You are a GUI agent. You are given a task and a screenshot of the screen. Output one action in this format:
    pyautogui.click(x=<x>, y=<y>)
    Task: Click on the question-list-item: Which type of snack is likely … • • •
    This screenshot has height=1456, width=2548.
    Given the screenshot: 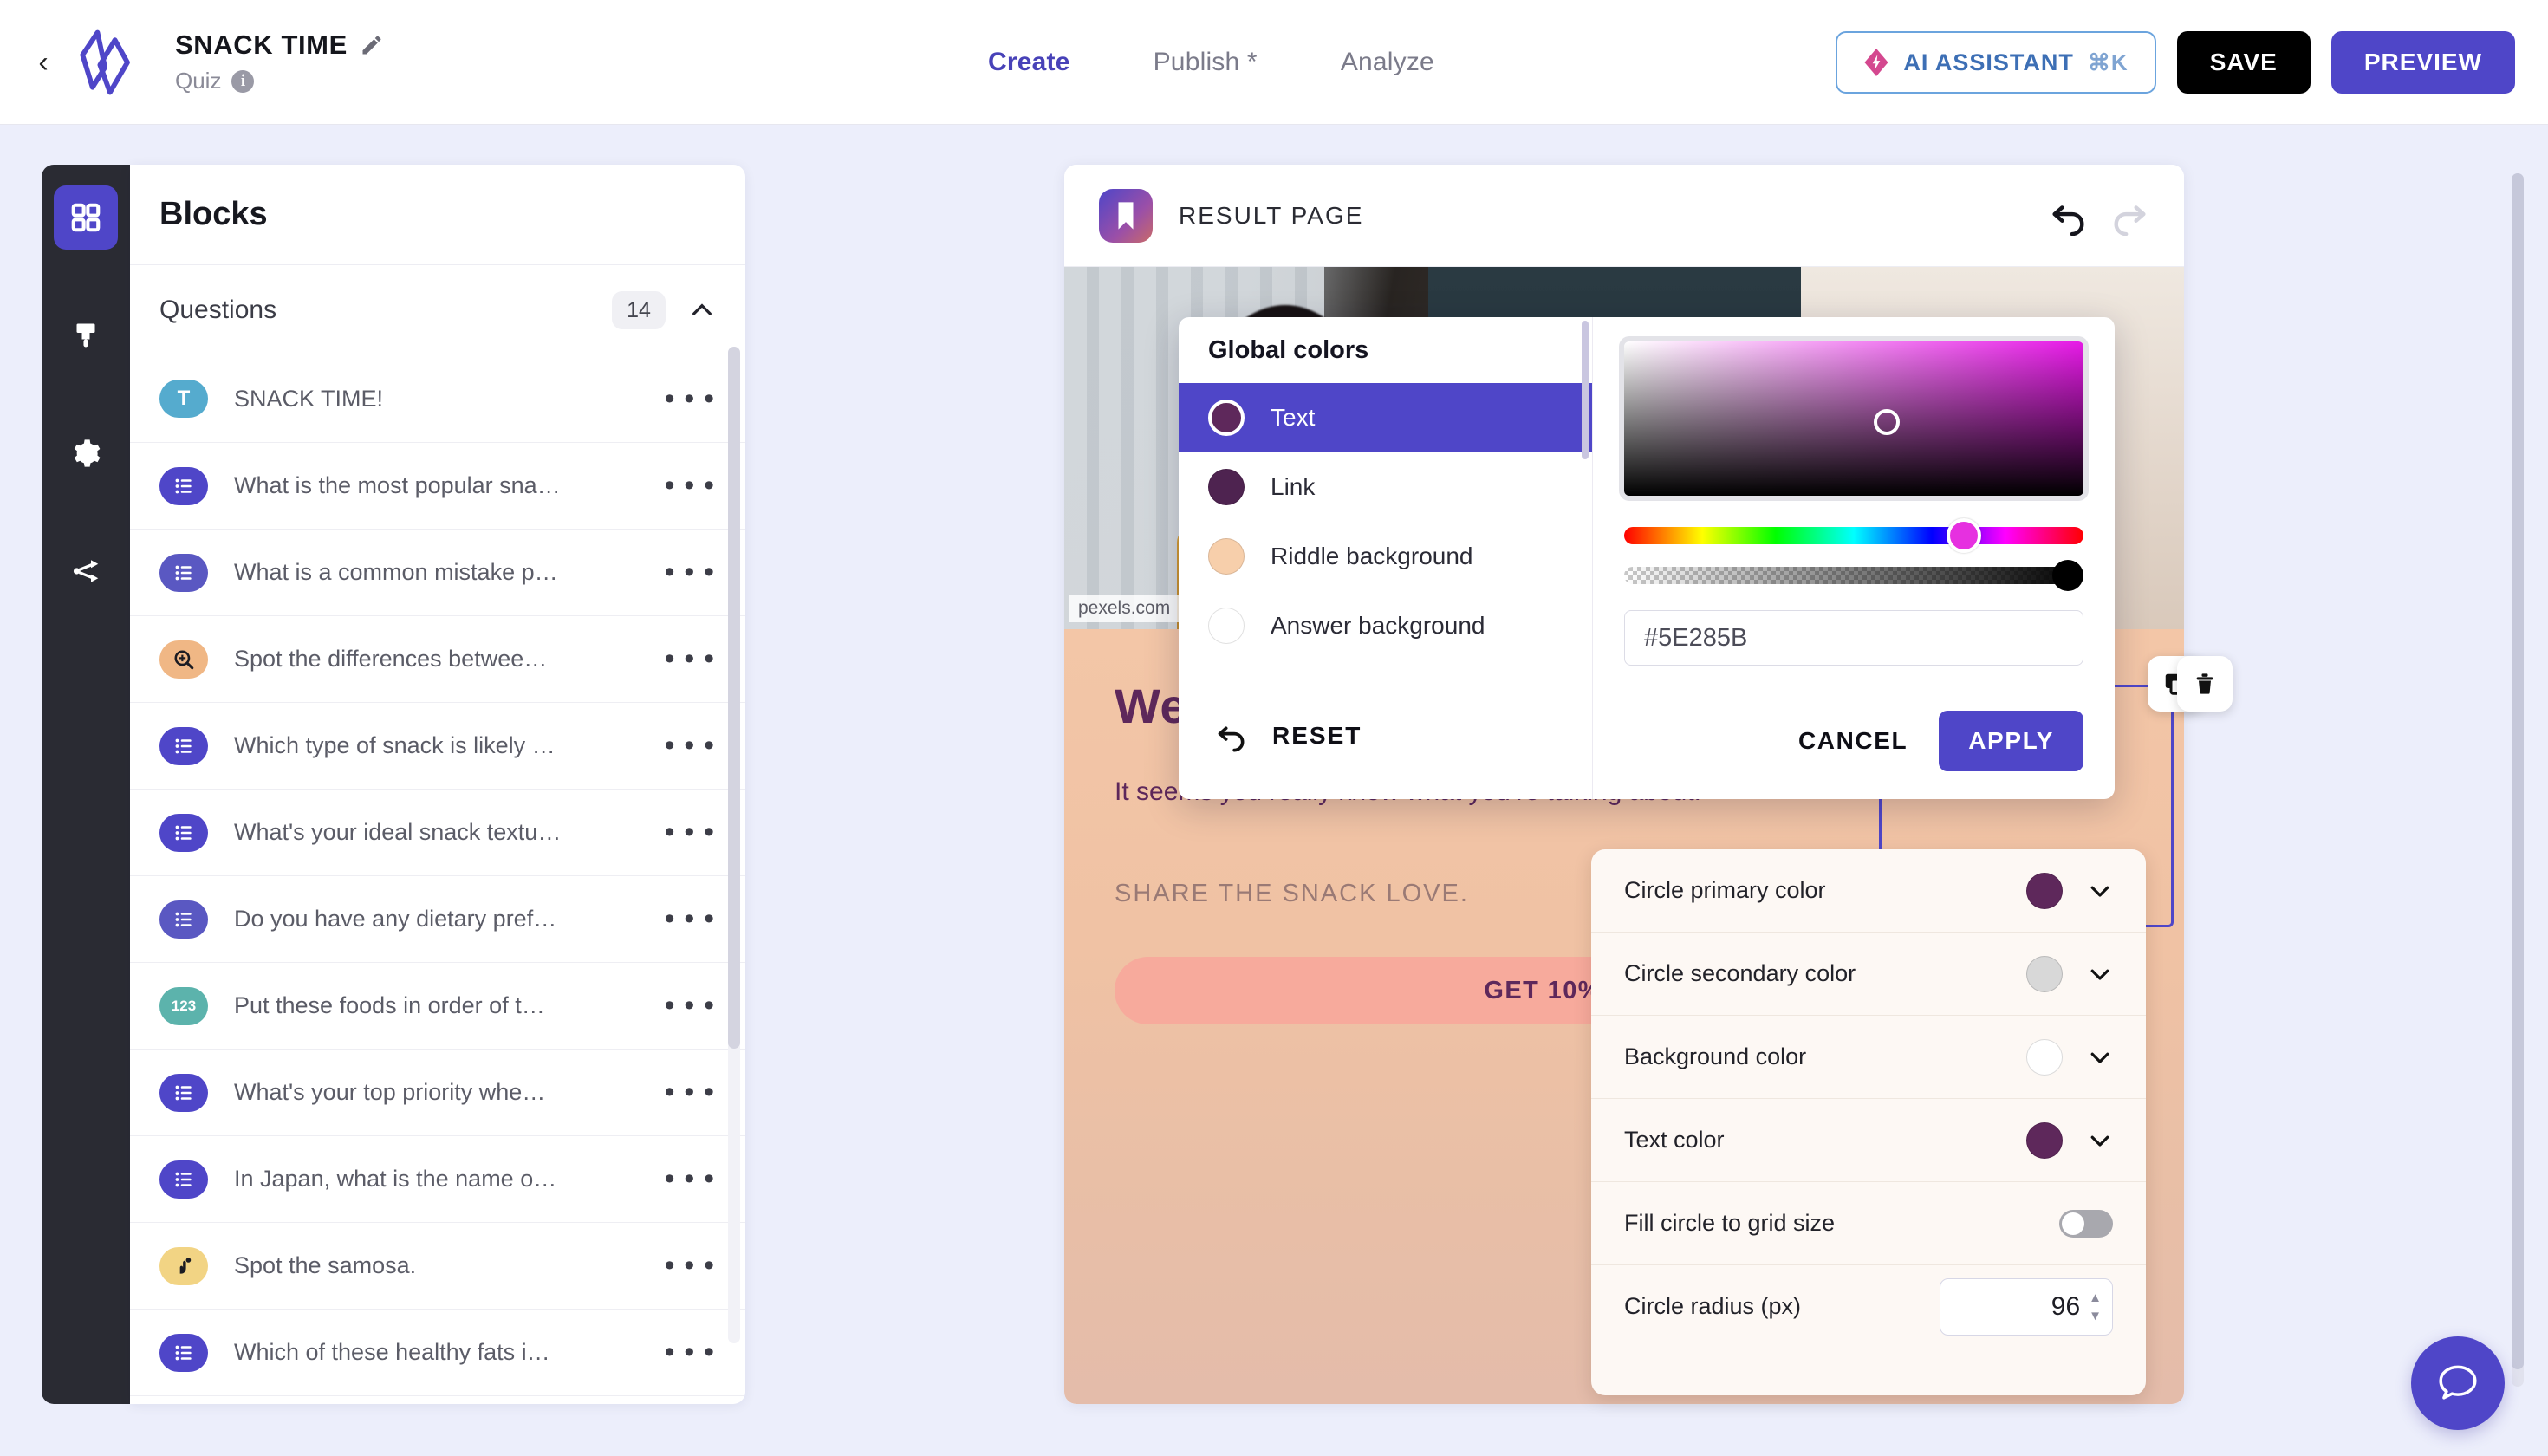 What is the action you would take?
    pyautogui.click(x=437, y=745)
    